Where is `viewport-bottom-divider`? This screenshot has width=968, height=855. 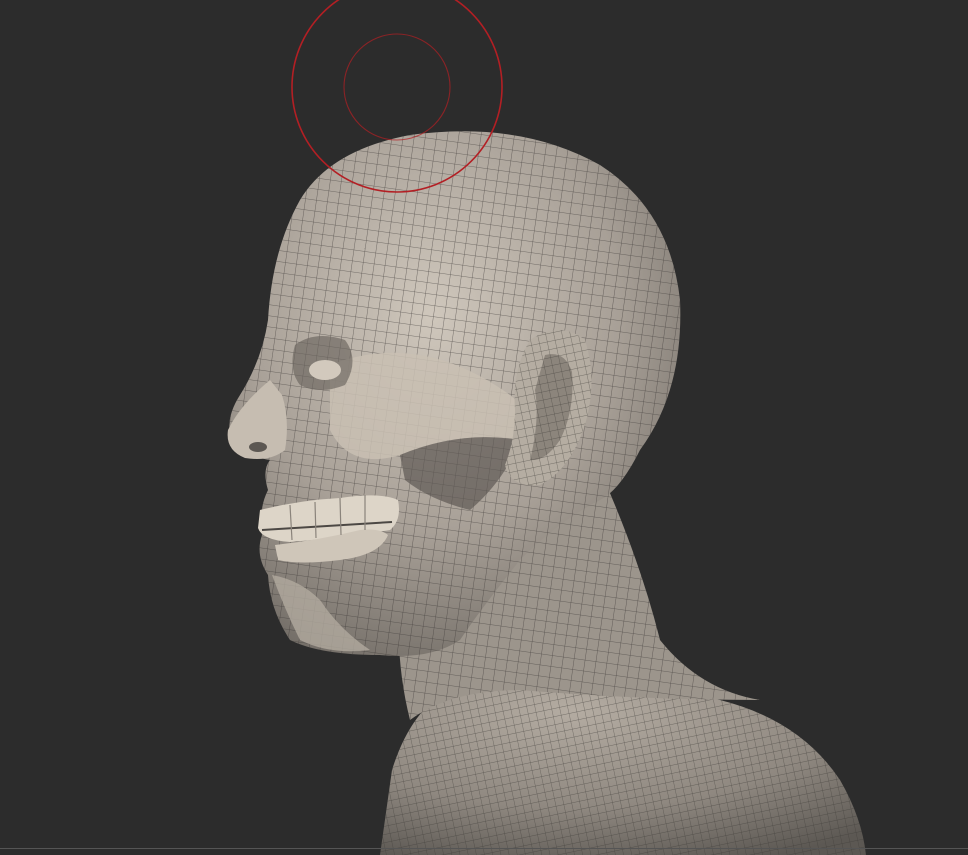 viewport-bottom-divider is located at coordinates (484, 848).